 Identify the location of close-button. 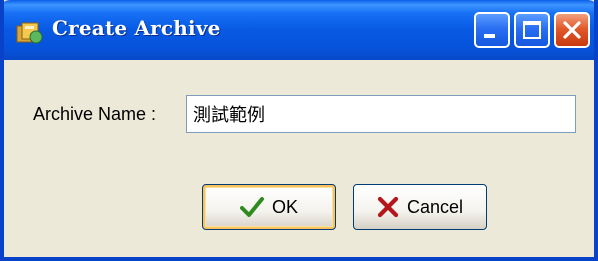
(572, 30).